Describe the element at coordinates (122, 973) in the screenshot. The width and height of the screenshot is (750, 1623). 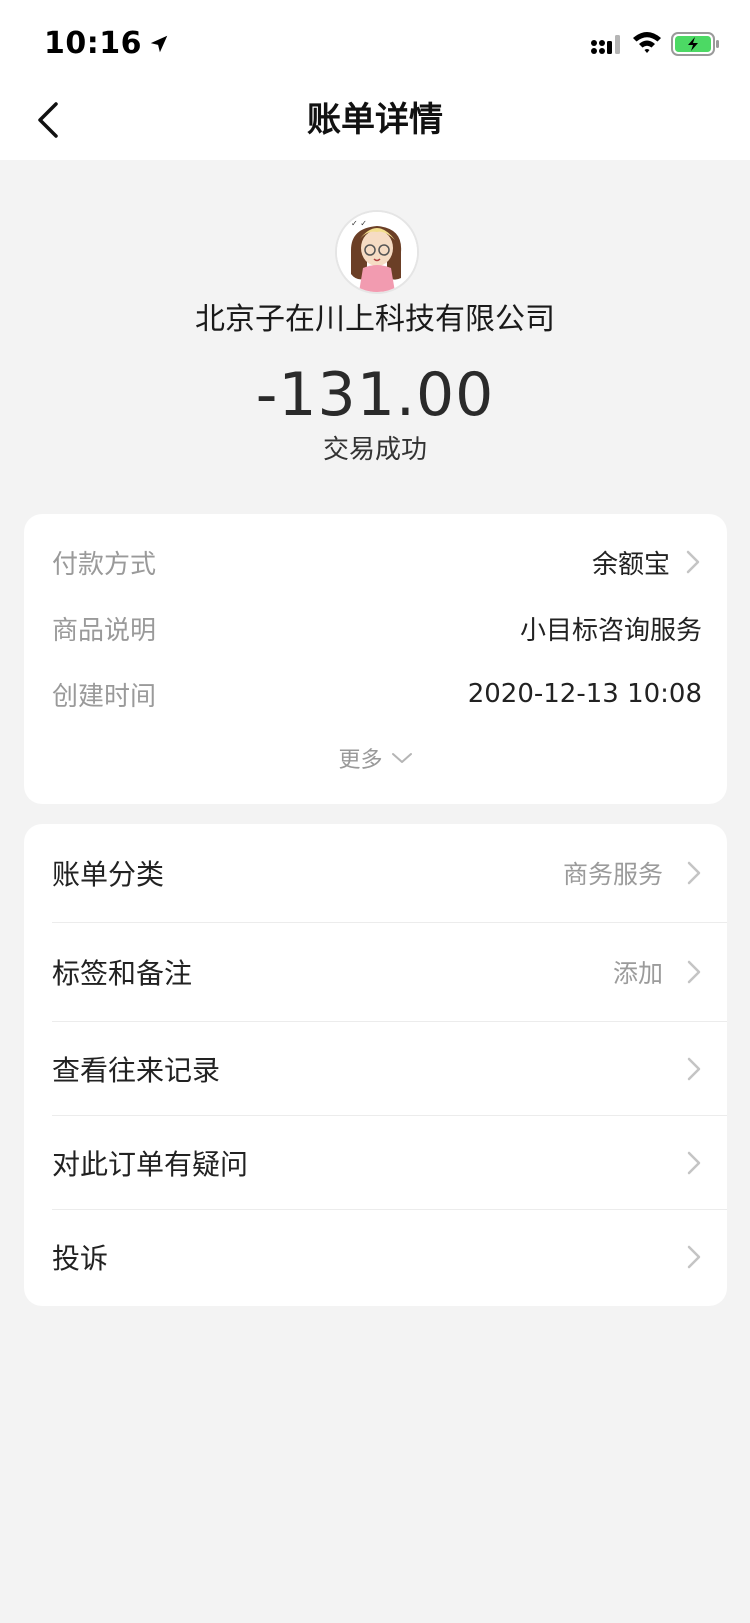
I see `tags-notes-label: 标签和备注` at that location.